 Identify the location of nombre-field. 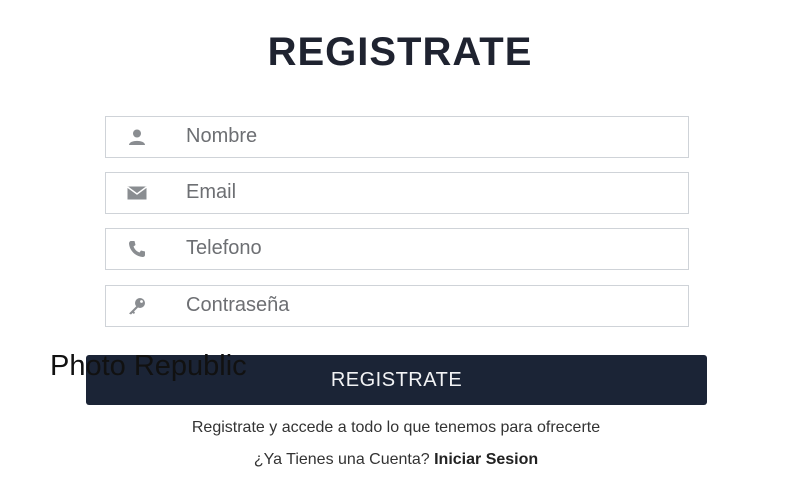
(397, 137).